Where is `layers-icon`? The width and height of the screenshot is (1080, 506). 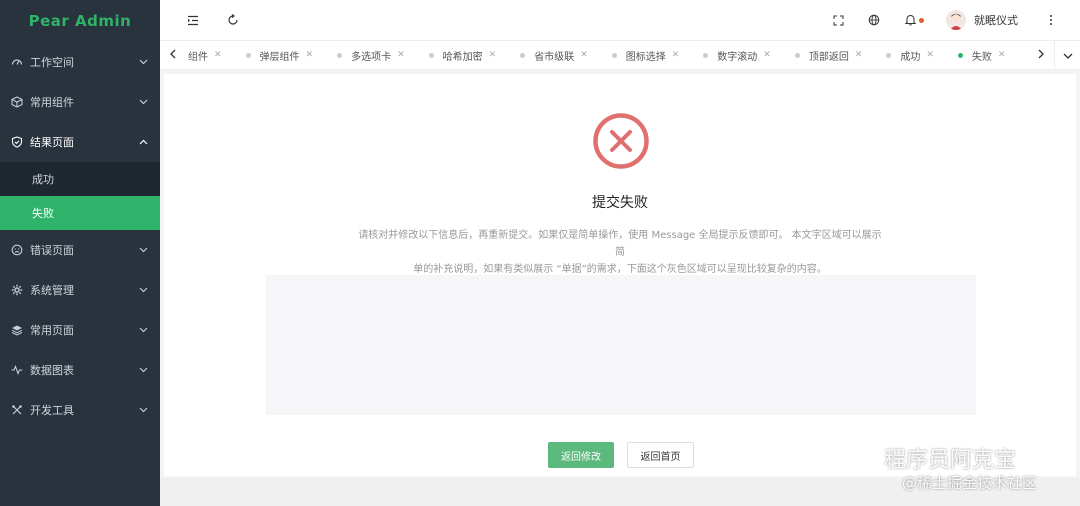
layers-icon is located at coordinates (17, 330).